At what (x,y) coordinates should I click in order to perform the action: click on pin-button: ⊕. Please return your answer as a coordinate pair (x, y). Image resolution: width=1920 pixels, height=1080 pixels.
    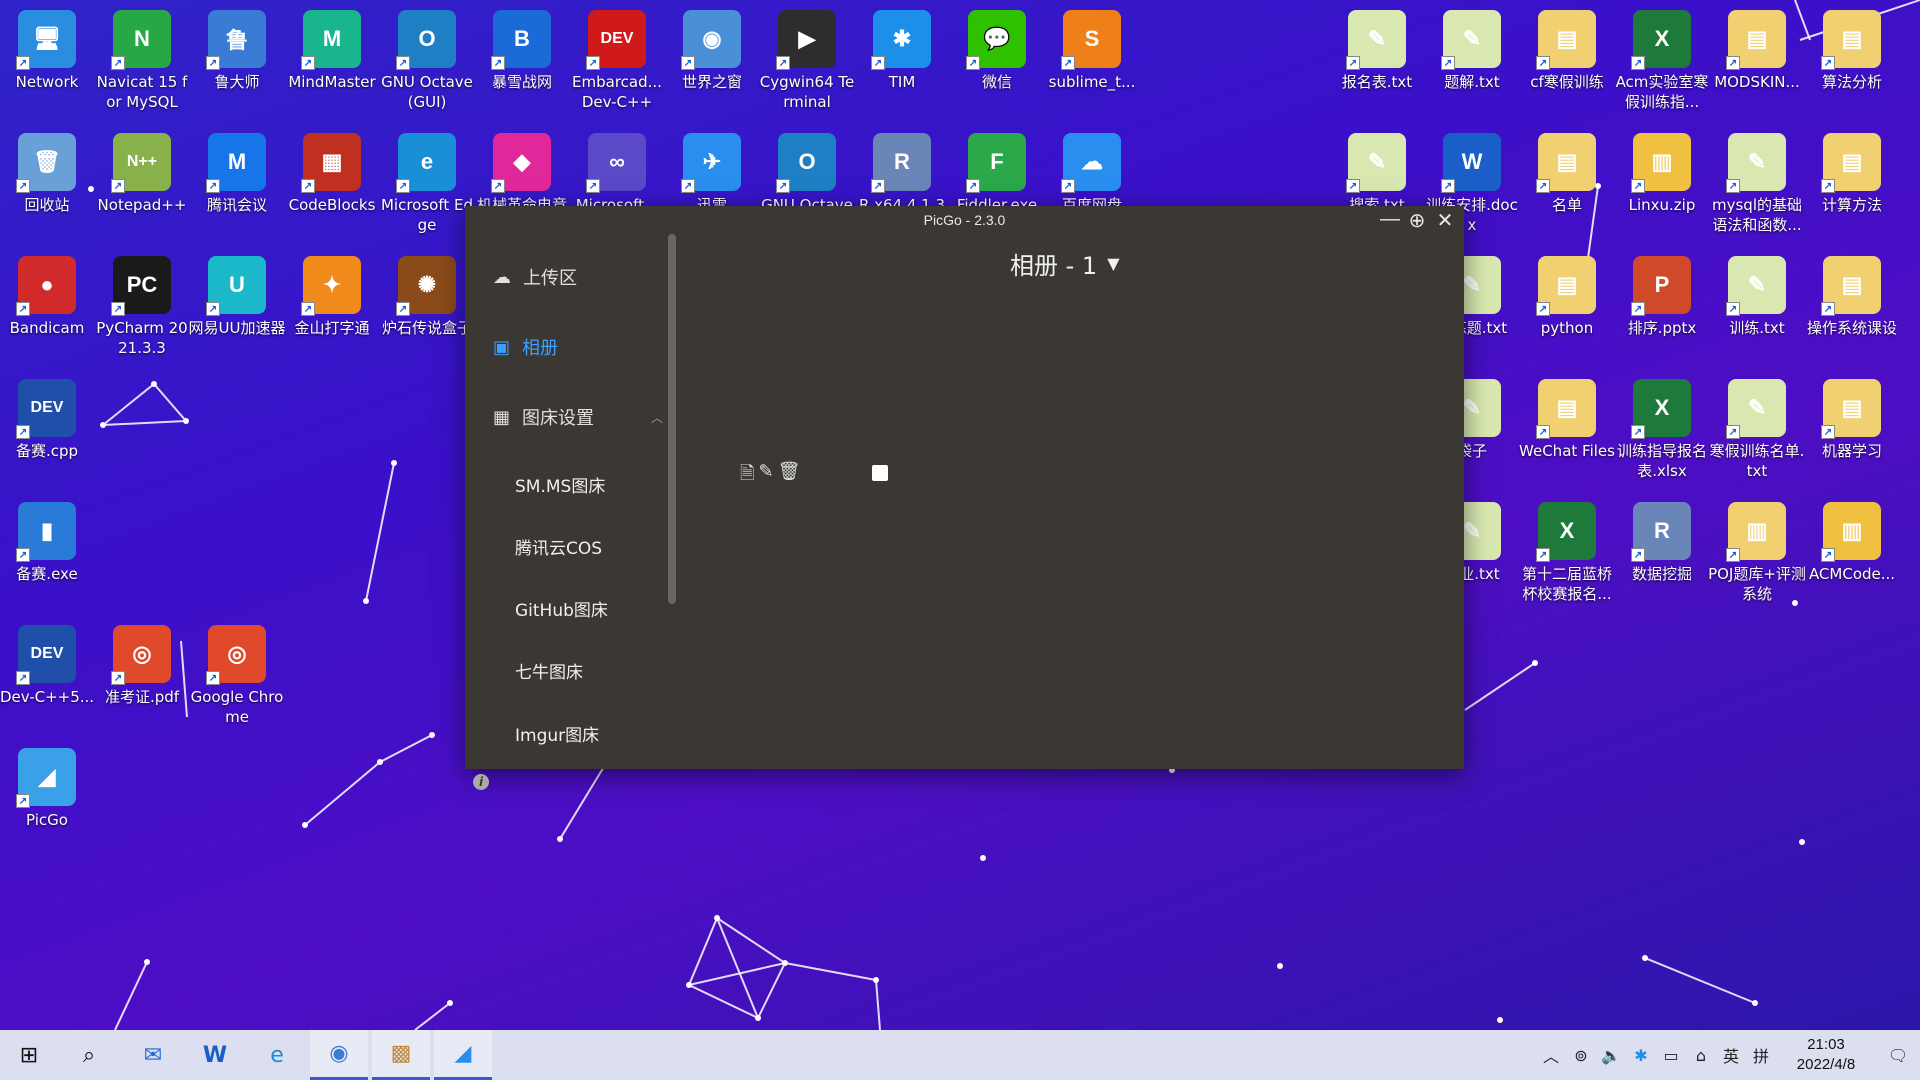
    Looking at the image, I should click on (1417, 220).